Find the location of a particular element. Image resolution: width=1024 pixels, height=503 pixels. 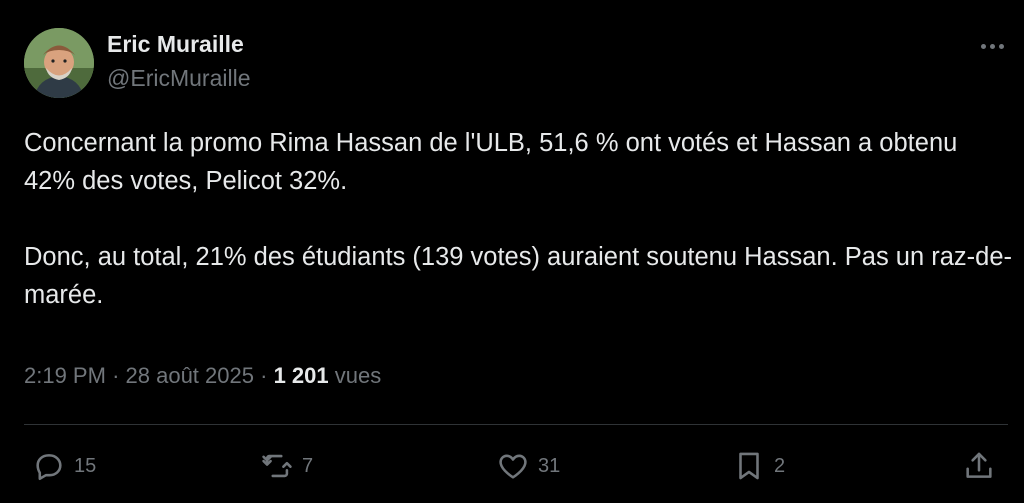

bookmark-button: 2 is located at coordinates (758, 466).